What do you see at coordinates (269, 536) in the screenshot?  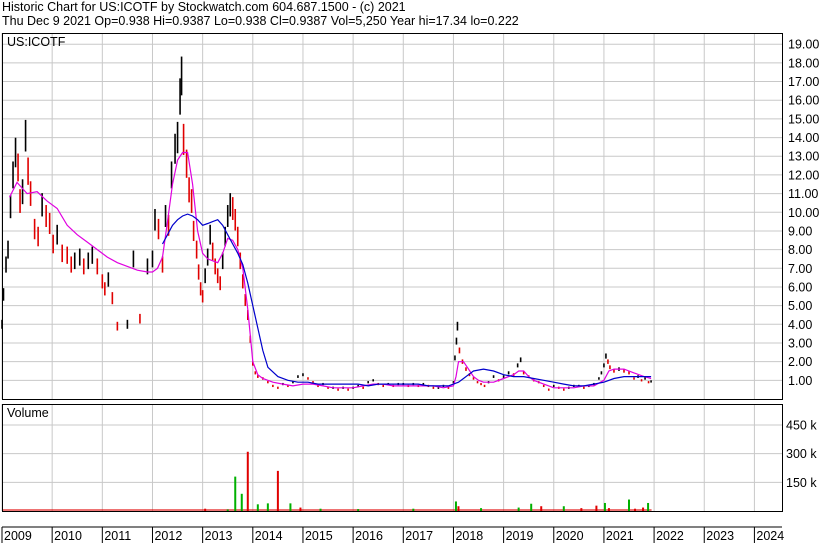 I see `year-tick-label: 2014` at bounding box center [269, 536].